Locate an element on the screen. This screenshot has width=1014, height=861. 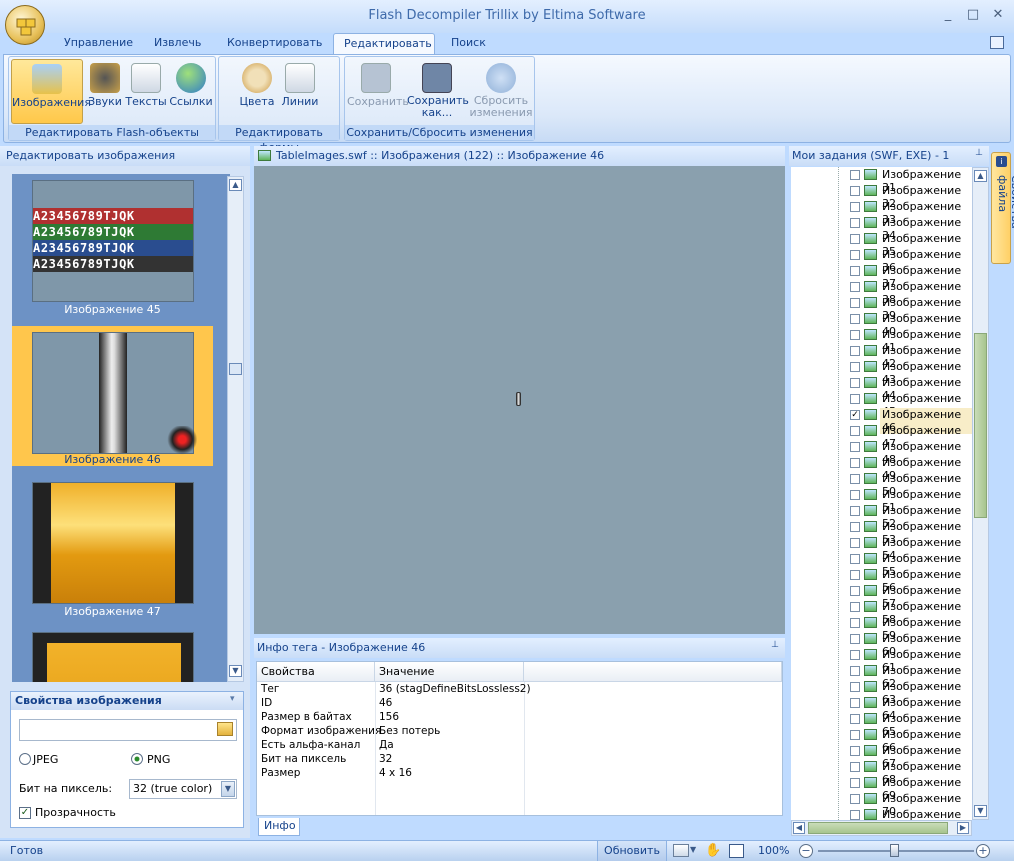
app-menu-button is located at coordinates (25, 25).